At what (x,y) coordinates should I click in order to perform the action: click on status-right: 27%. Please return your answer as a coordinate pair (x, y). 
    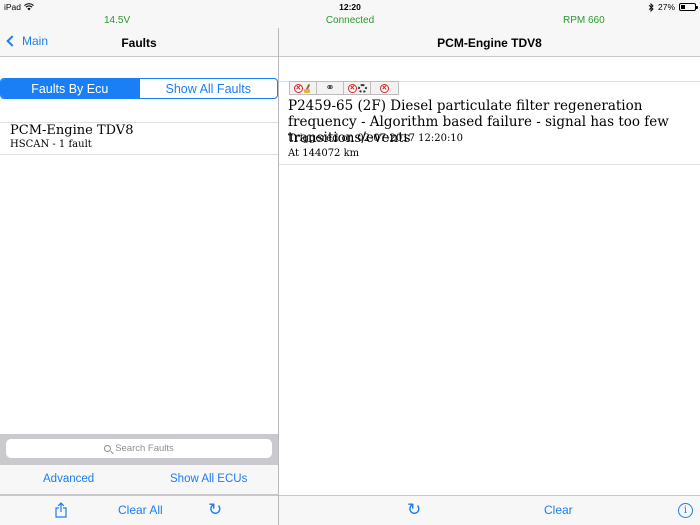
    Looking at the image, I should click on (673, 7).